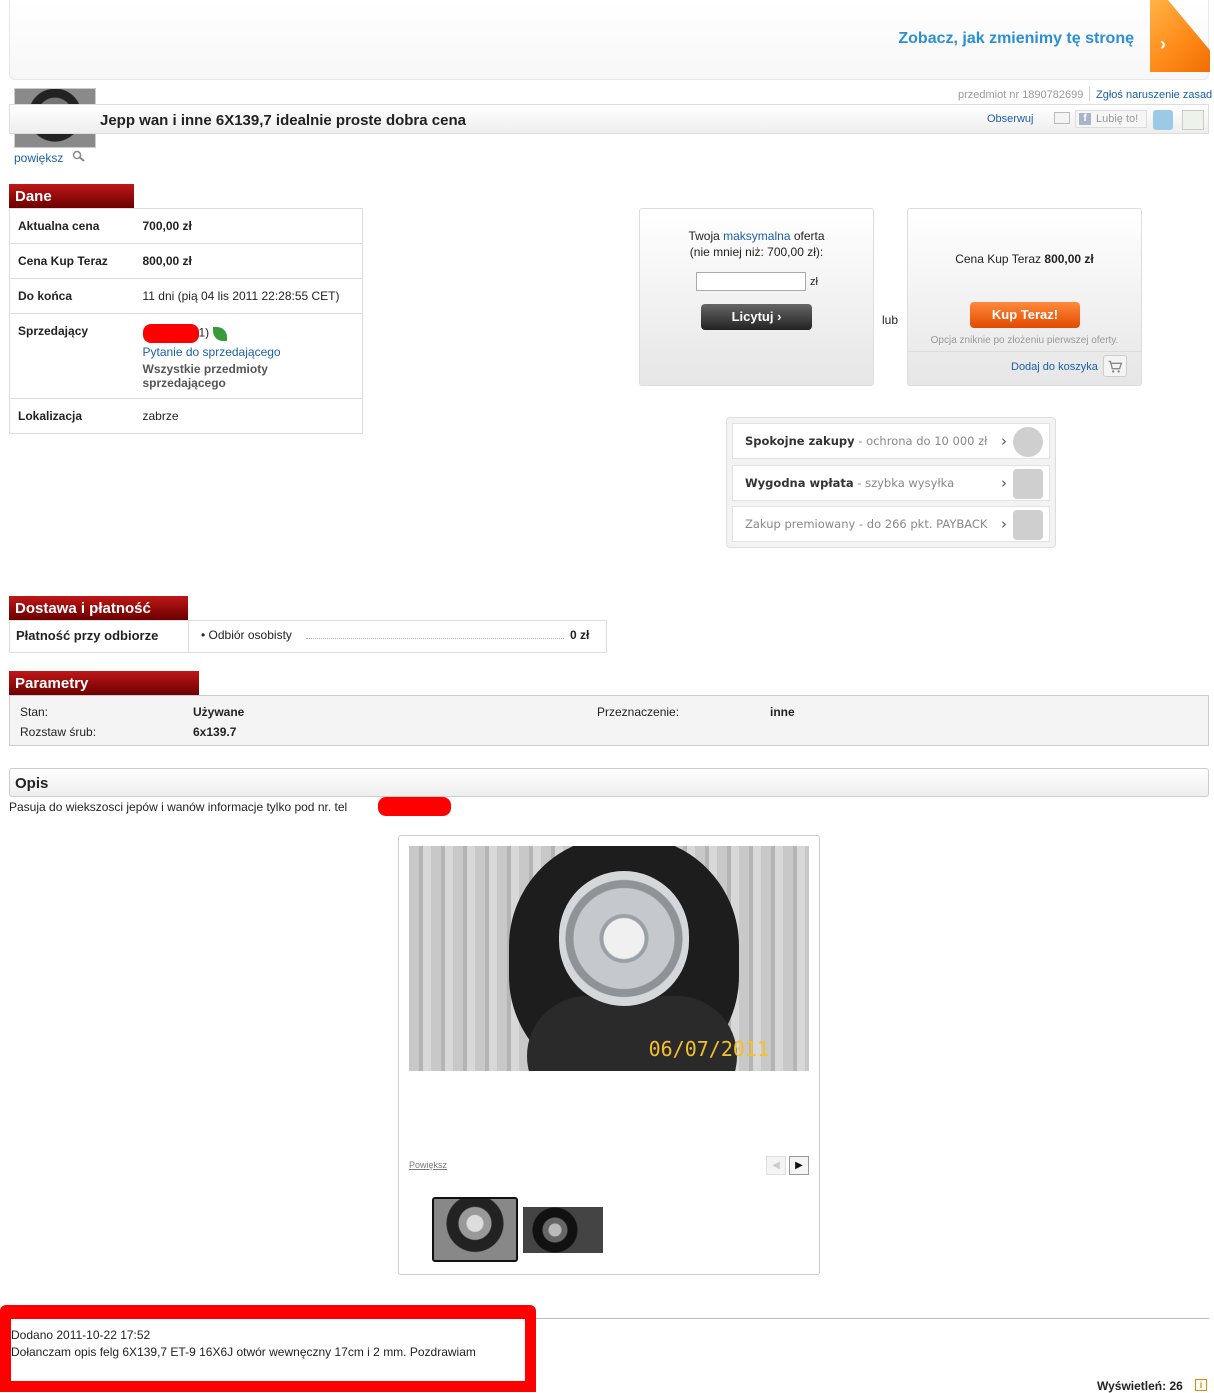 This screenshot has height=1393, width=1214. I want to click on buy-now-price-label: Cena Kup Teraz 800,00 zł, so click(1024, 259).